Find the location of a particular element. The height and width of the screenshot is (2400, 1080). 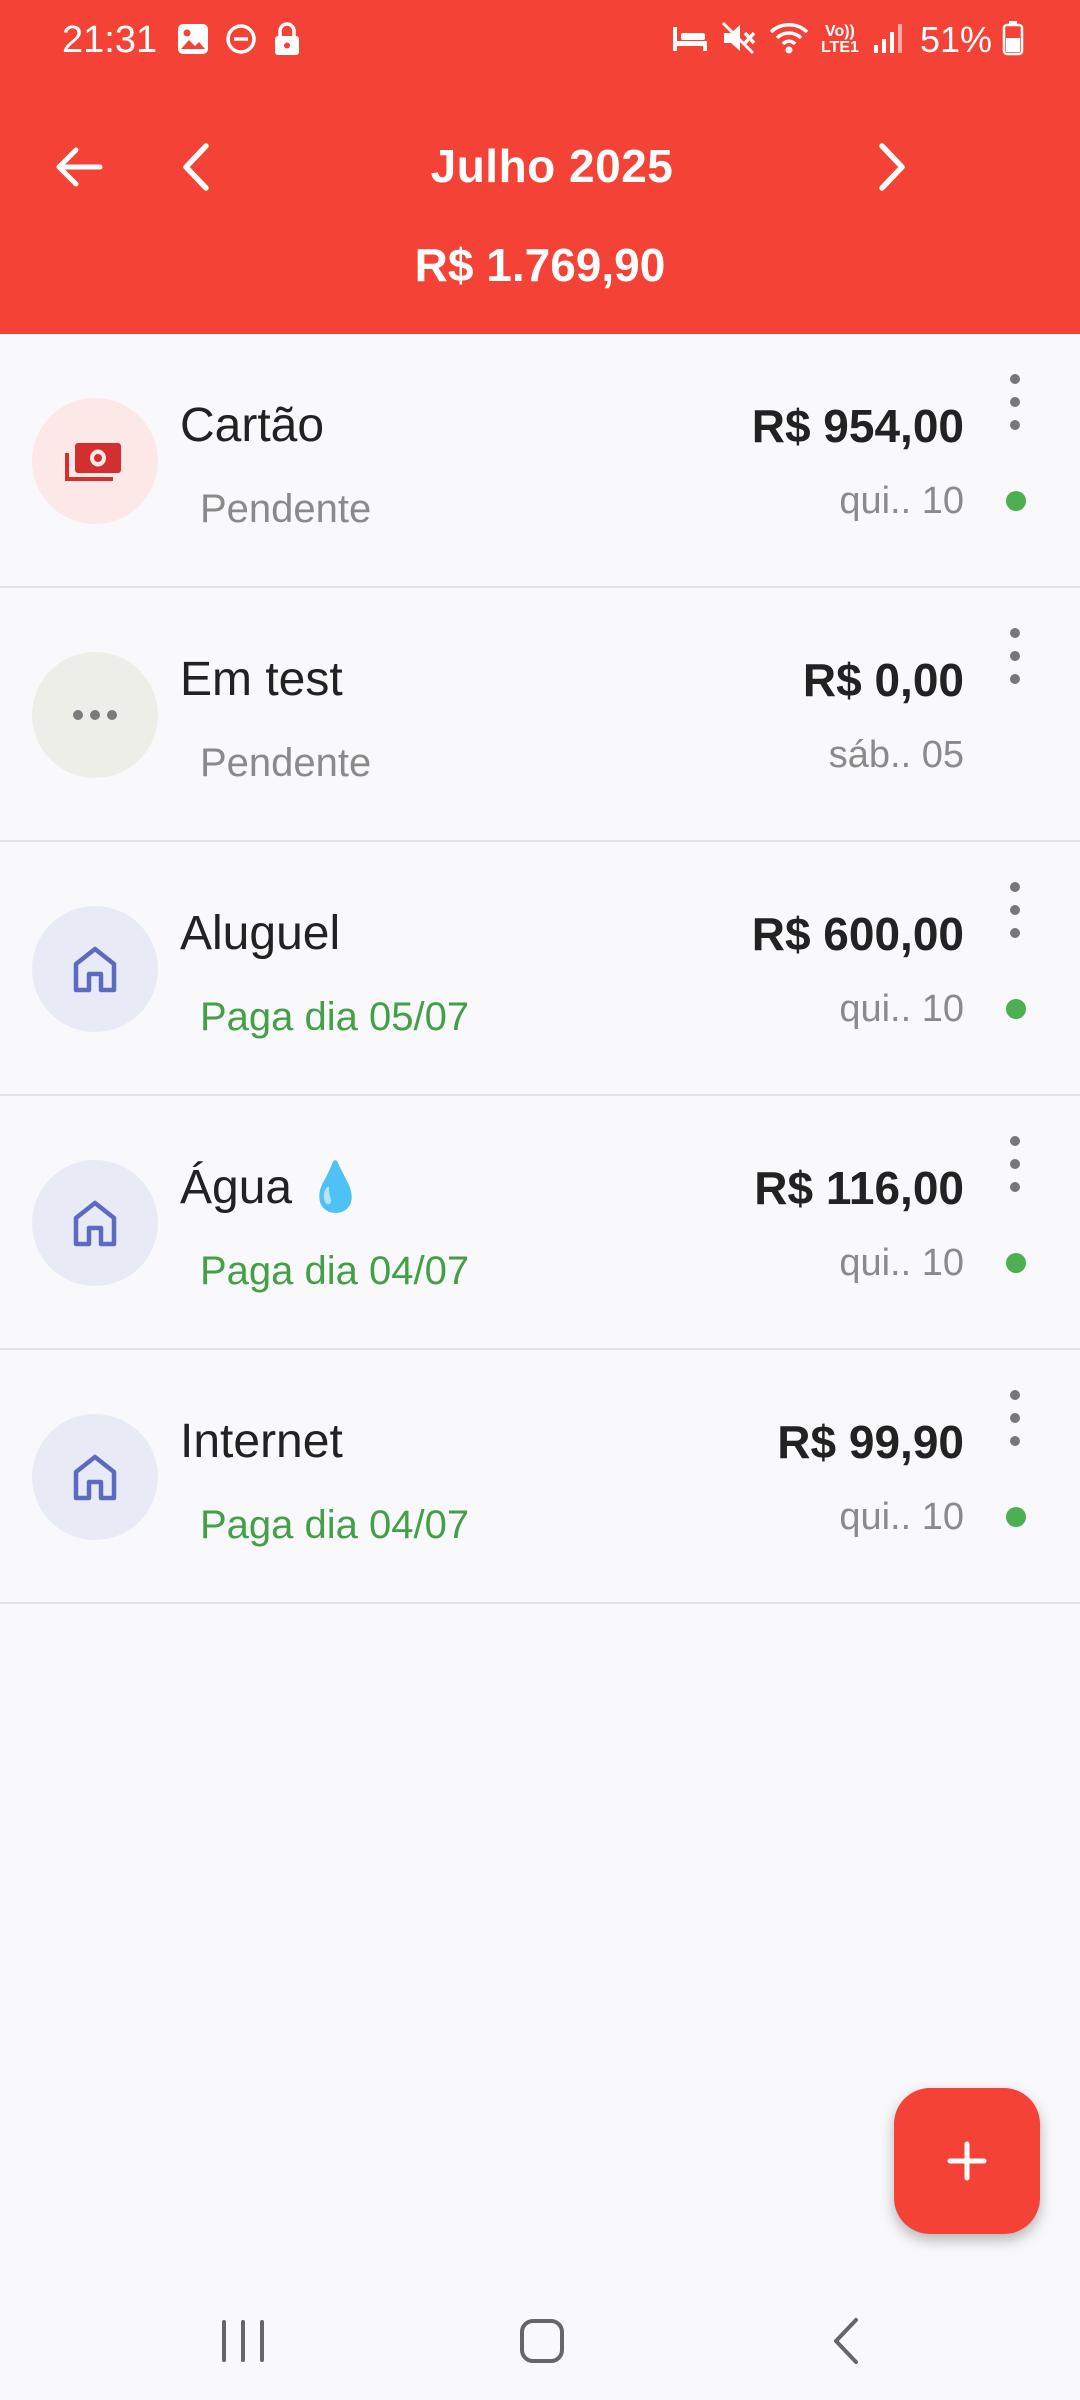

system-navigation-bar is located at coordinates (540, 2340).